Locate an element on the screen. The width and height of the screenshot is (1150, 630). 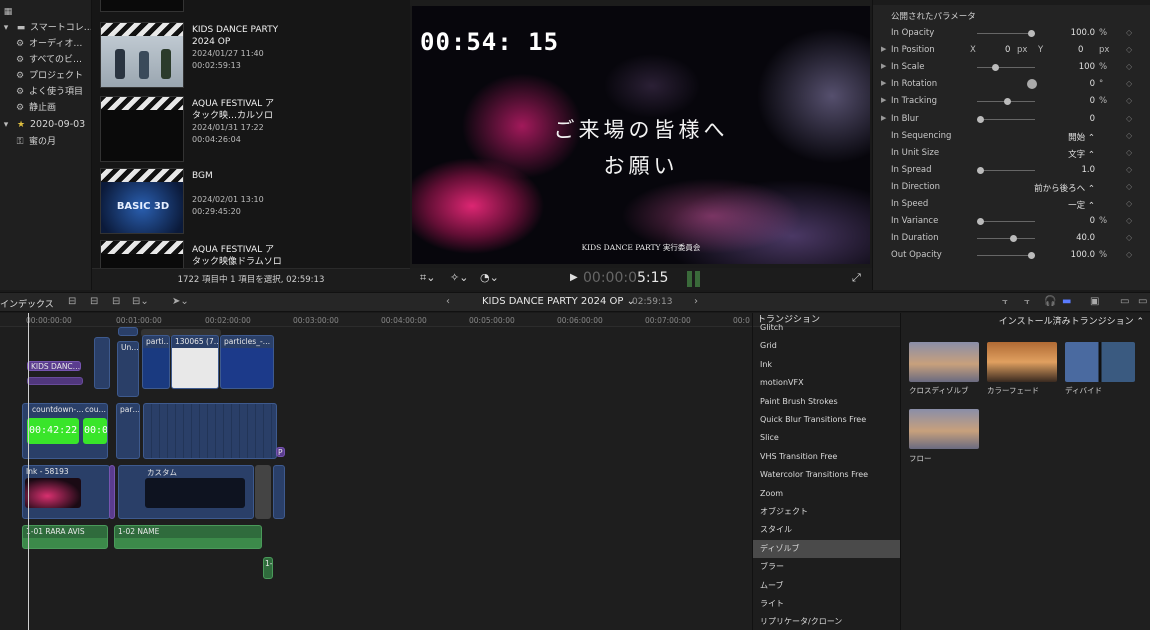
index-button: インデックス is located at coordinates (27, 303).